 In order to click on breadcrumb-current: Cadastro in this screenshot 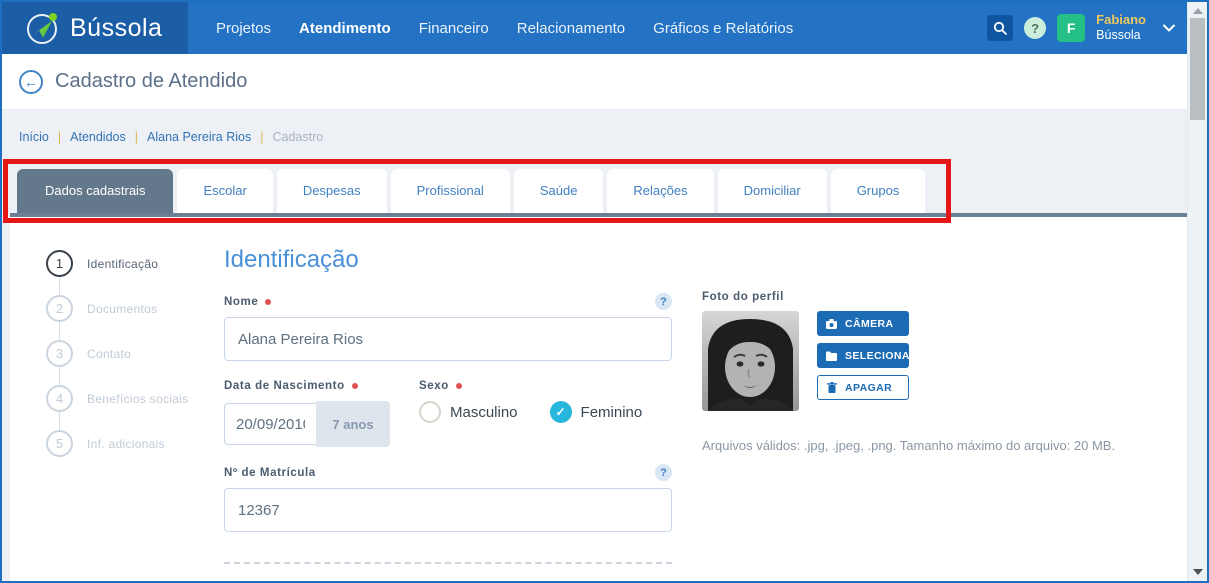, I will do `click(298, 137)`.